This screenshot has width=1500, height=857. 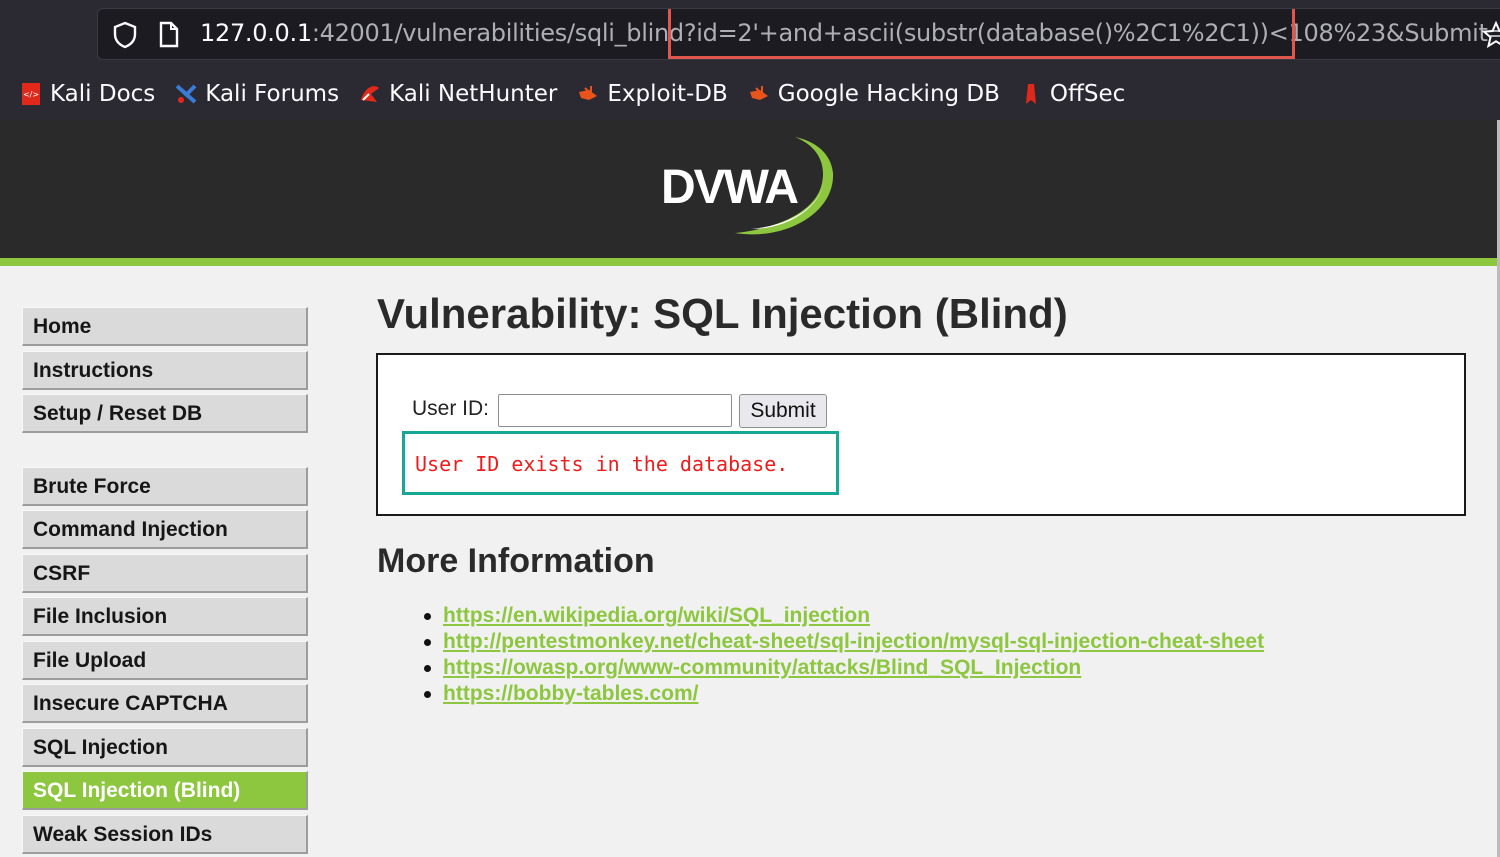 I want to click on sidebar-item-setup-reset-db: Setup / Reset DB, so click(x=165, y=413).